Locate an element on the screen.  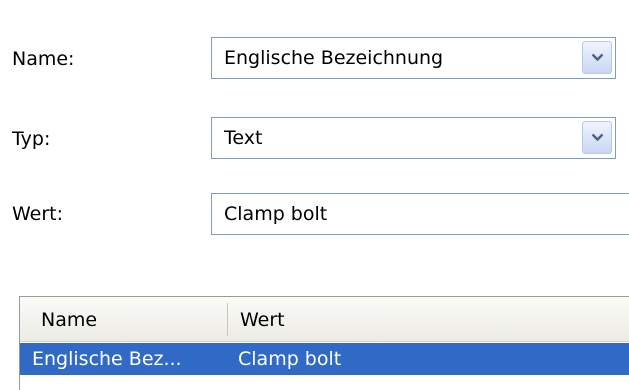
column-header-name: Name is located at coordinates (69, 320).